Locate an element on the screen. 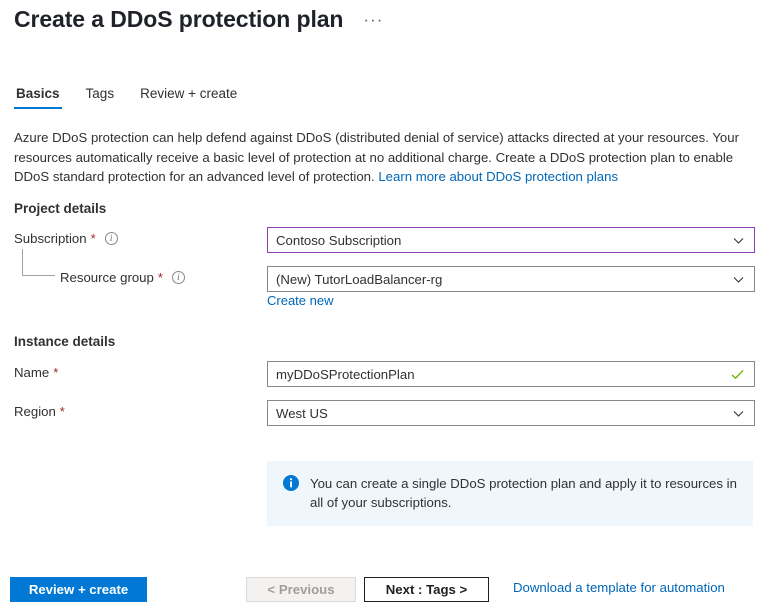  more-options-icon: ··· is located at coordinates (373, 19).